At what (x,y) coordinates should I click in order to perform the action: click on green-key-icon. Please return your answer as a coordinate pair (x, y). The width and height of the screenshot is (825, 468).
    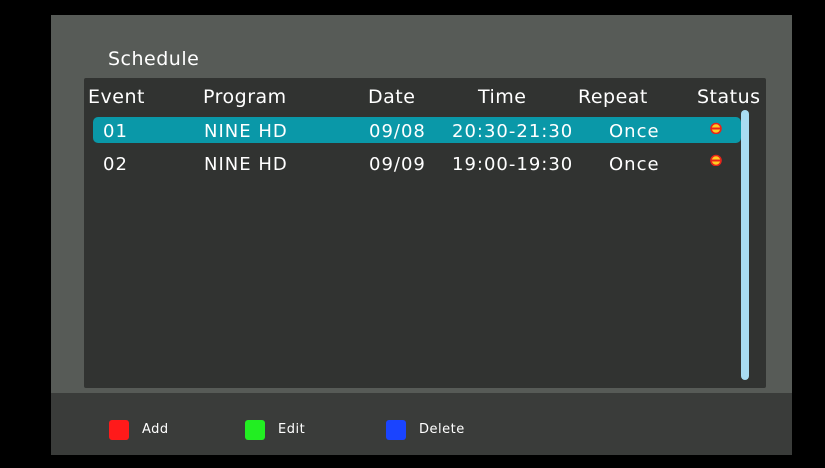
    Looking at the image, I should click on (255, 430).